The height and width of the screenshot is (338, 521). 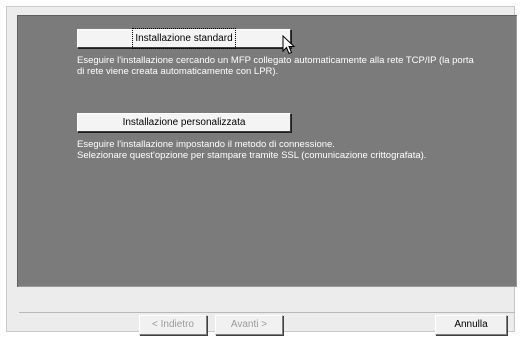 I want to click on standard-install-label: Installazione standard, so click(x=184, y=38).